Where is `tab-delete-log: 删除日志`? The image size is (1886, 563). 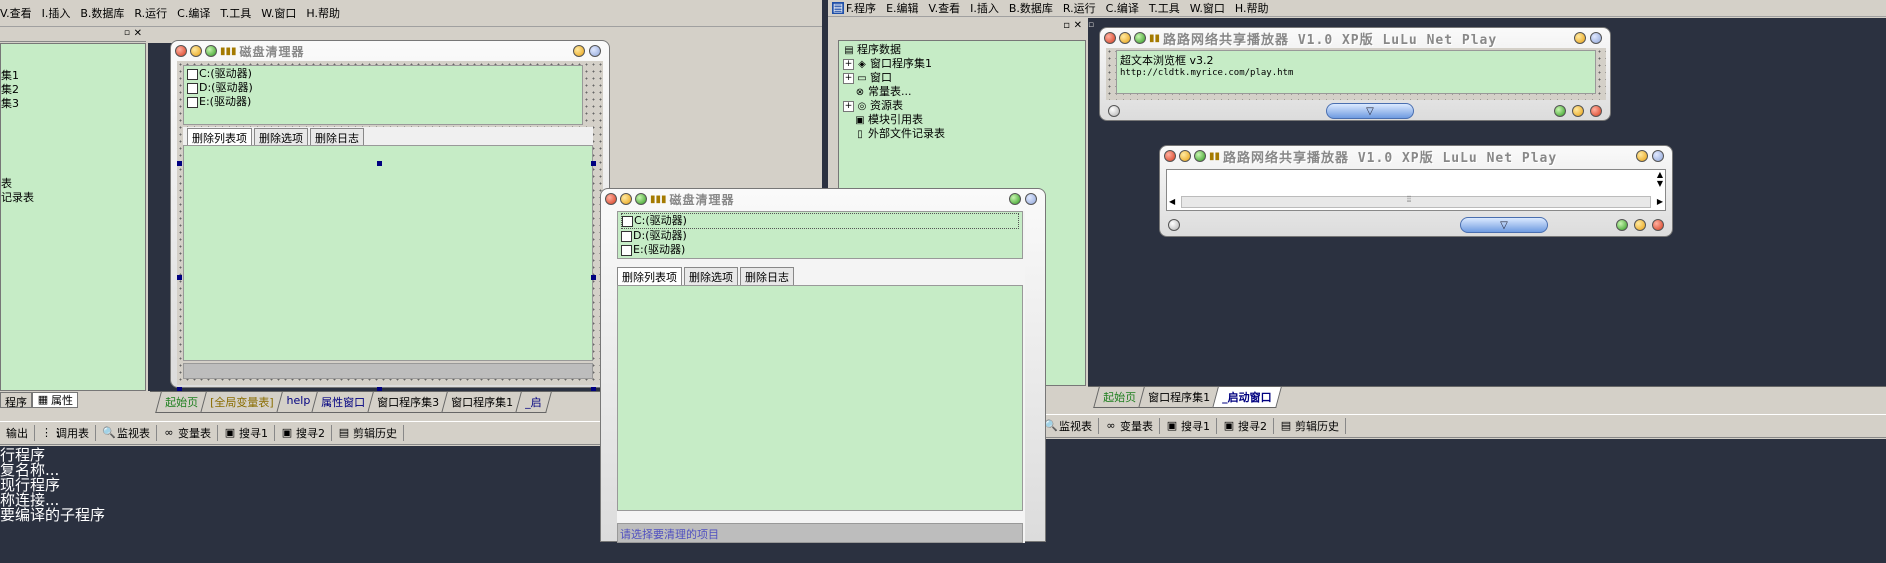 tab-delete-log: 删除日志 is located at coordinates (767, 276).